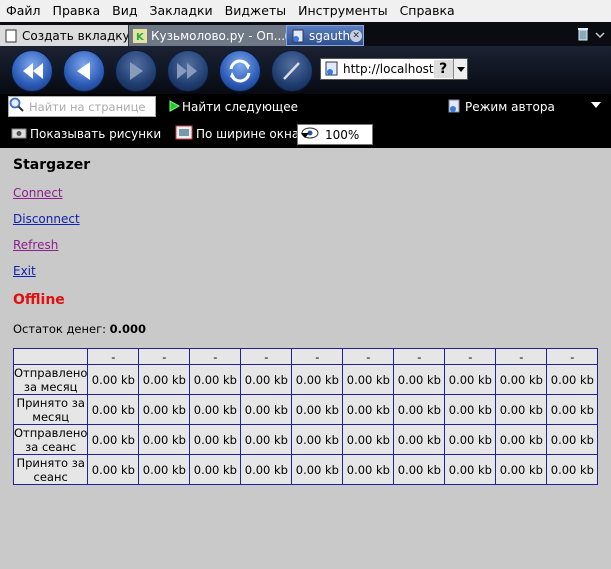  Describe the element at coordinates (82, 106) in the screenshot. I see `find-input: Найти на странице` at that location.